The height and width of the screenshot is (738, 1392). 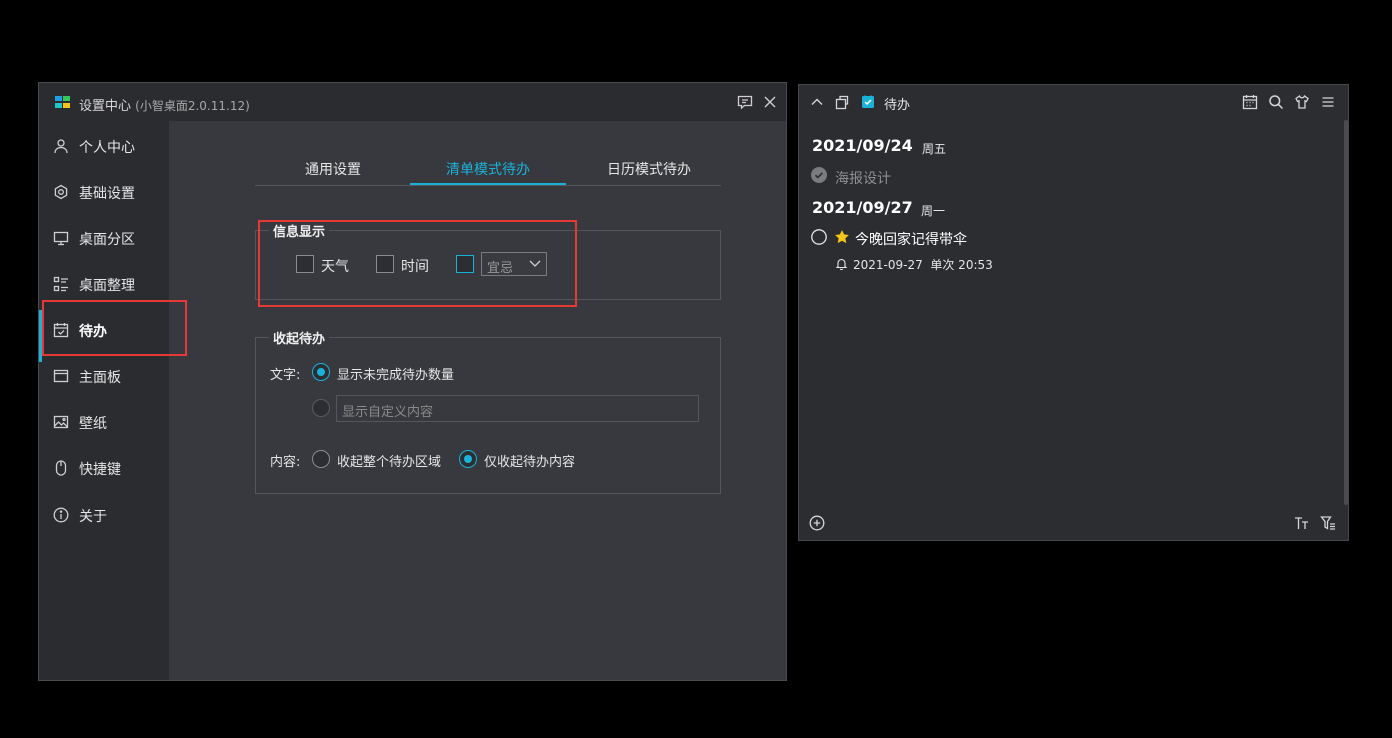 What do you see at coordinates (862, 207) in the screenshot?
I see `date-heading: 2021/09/27` at bounding box center [862, 207].